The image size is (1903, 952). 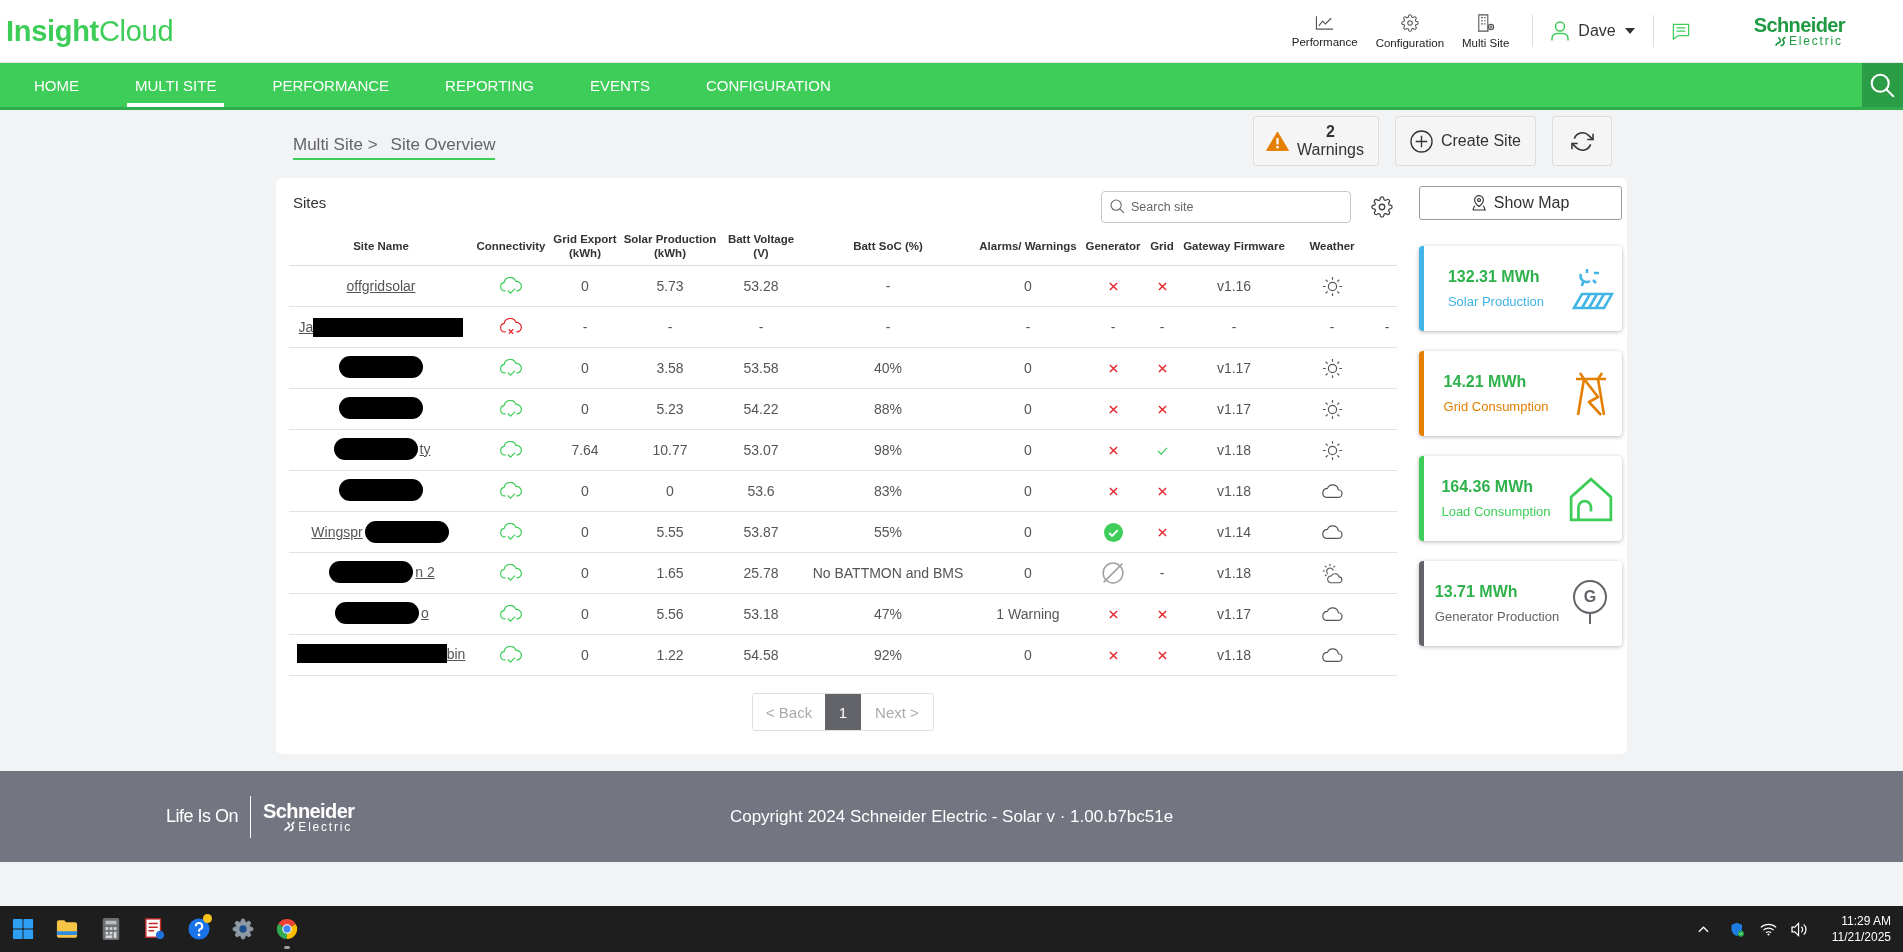 I want to click on user-menu-button: Dave, so click(x=1593, y=31).